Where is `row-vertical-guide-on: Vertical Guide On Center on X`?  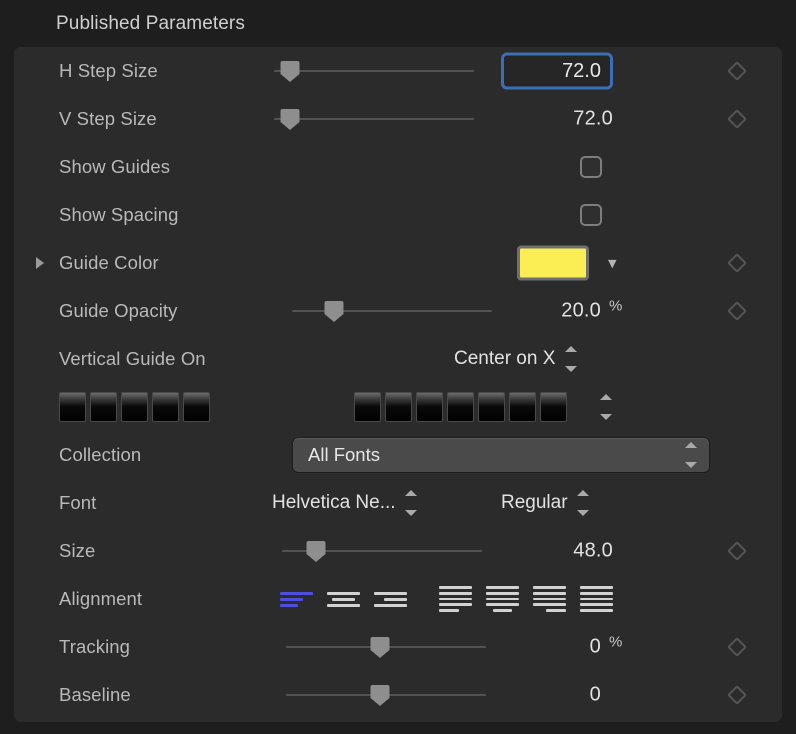
row-vertical-guide-on: Vertical Guide On Center on X is located at coordinates (398, 359).